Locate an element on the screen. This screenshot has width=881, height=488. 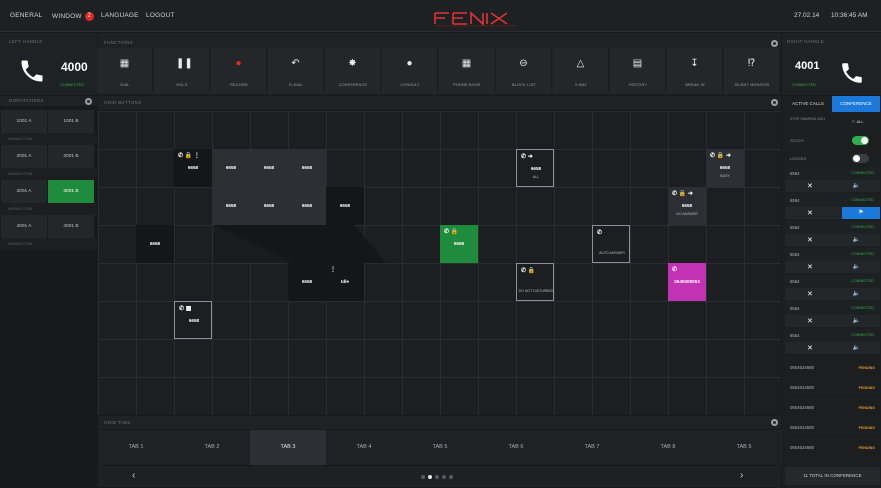
sticky-toggle is located at coordinates (860, 140).